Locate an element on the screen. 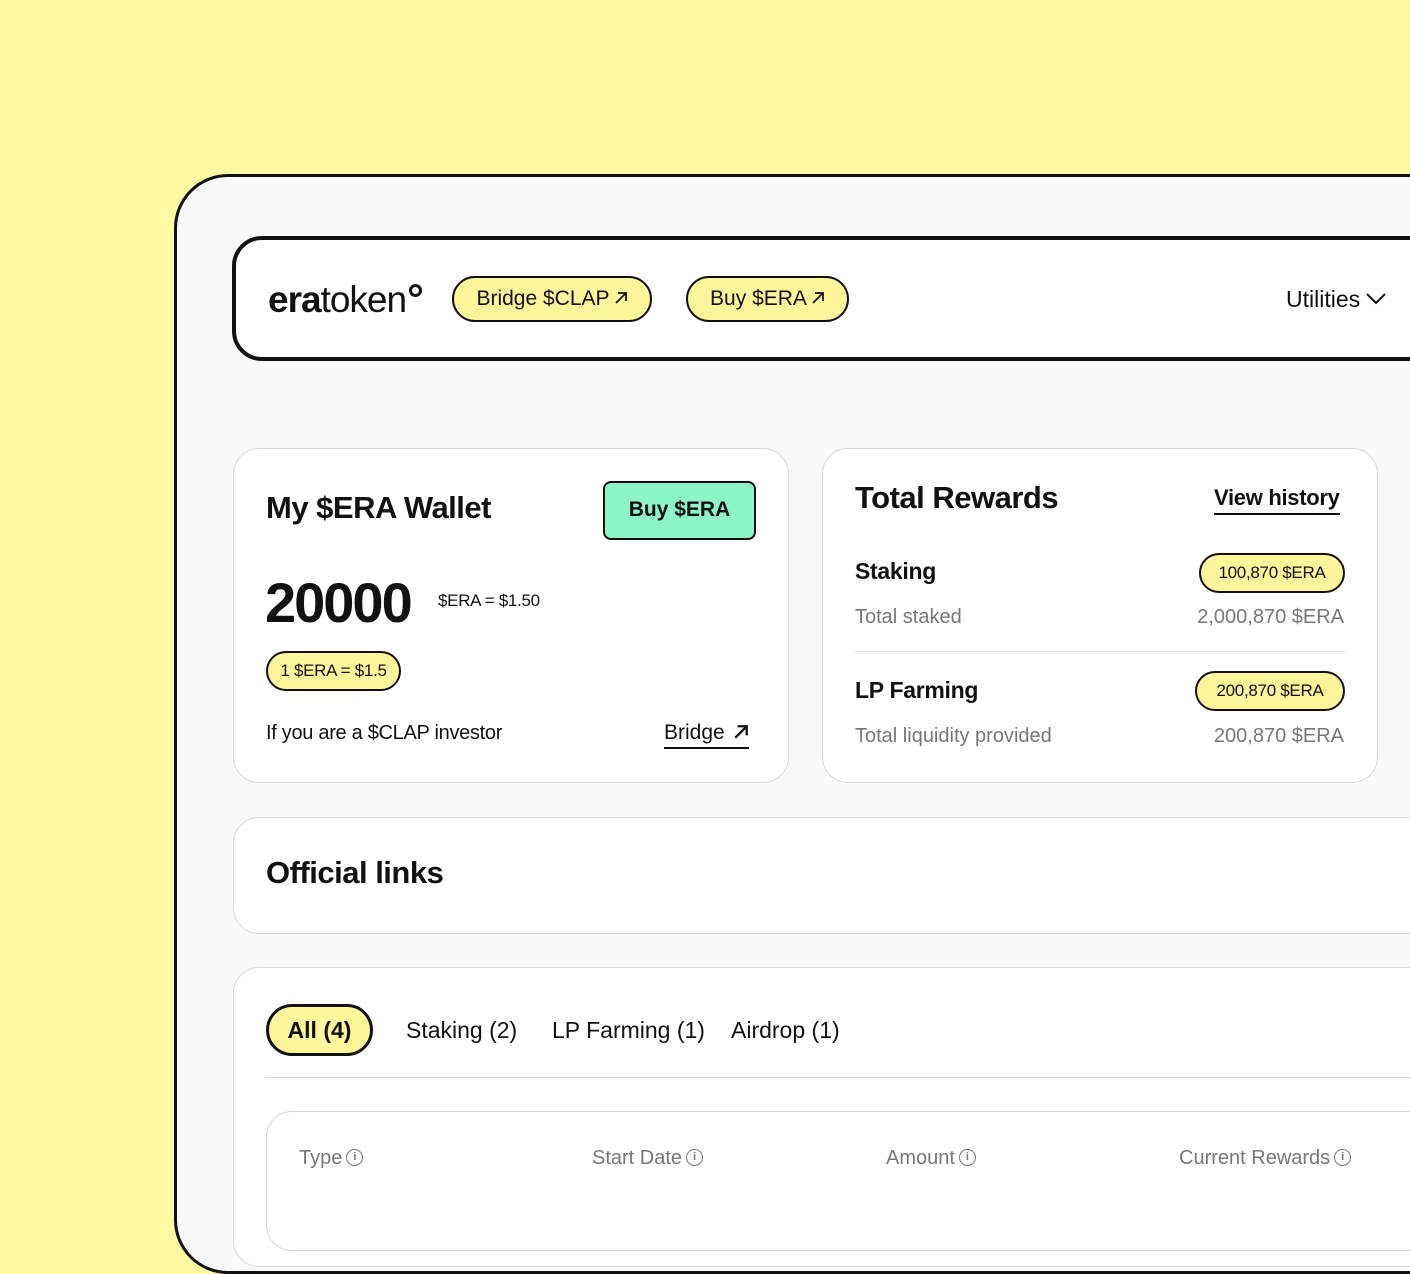 The image size is (1410, 1274). bridge-clap-label: Bridge $CLAP is located at coordinates (543, 298).